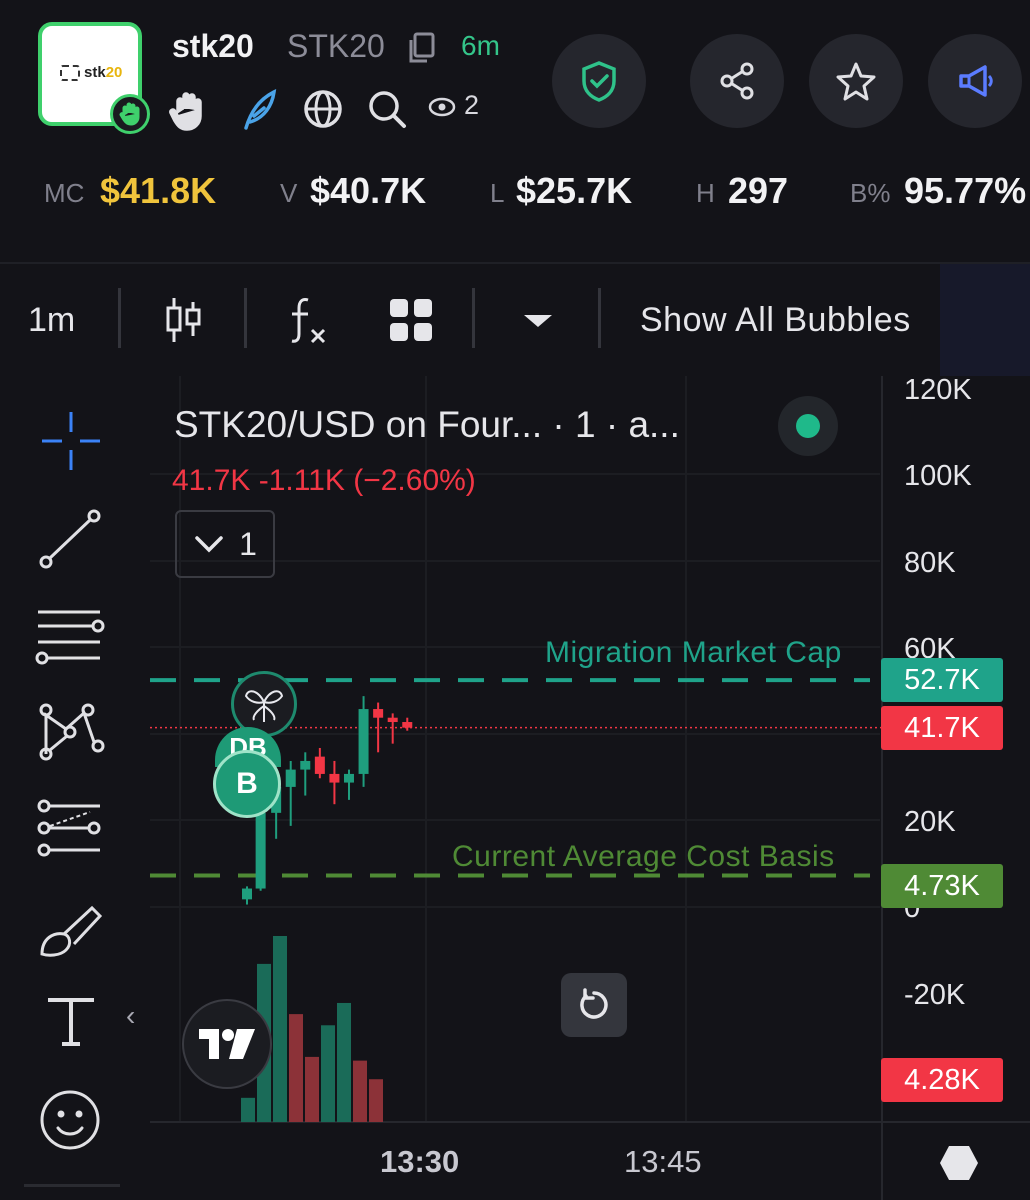 The image size is (1030, 1200). What do you see at coordinates (264, 706) in the screenshot?
I see `fairy-avatar-icon` at bounding box center [264, 706].